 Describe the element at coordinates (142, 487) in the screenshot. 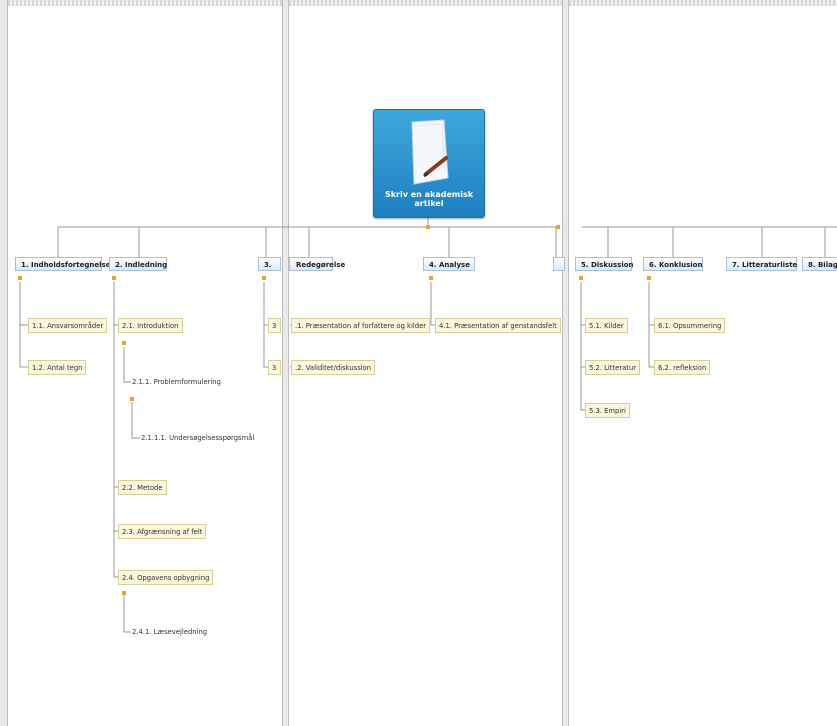

I see `subtopic-2-2: 2.2. Metode` at that location.